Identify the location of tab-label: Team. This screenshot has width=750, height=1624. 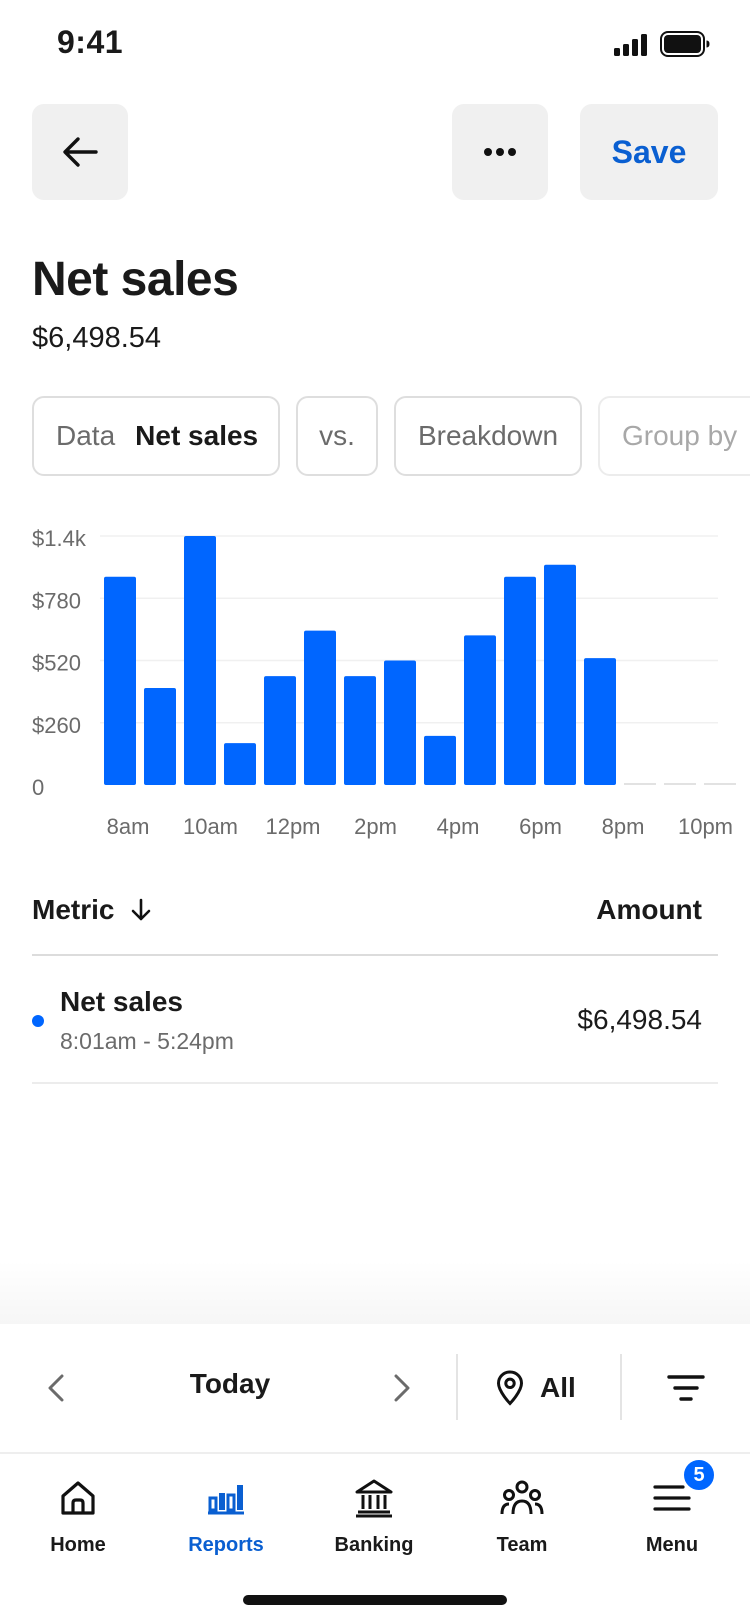
(522, 1545).